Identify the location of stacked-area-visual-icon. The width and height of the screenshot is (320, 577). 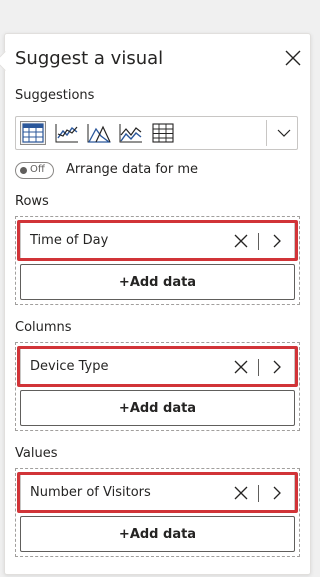
(130, 133).